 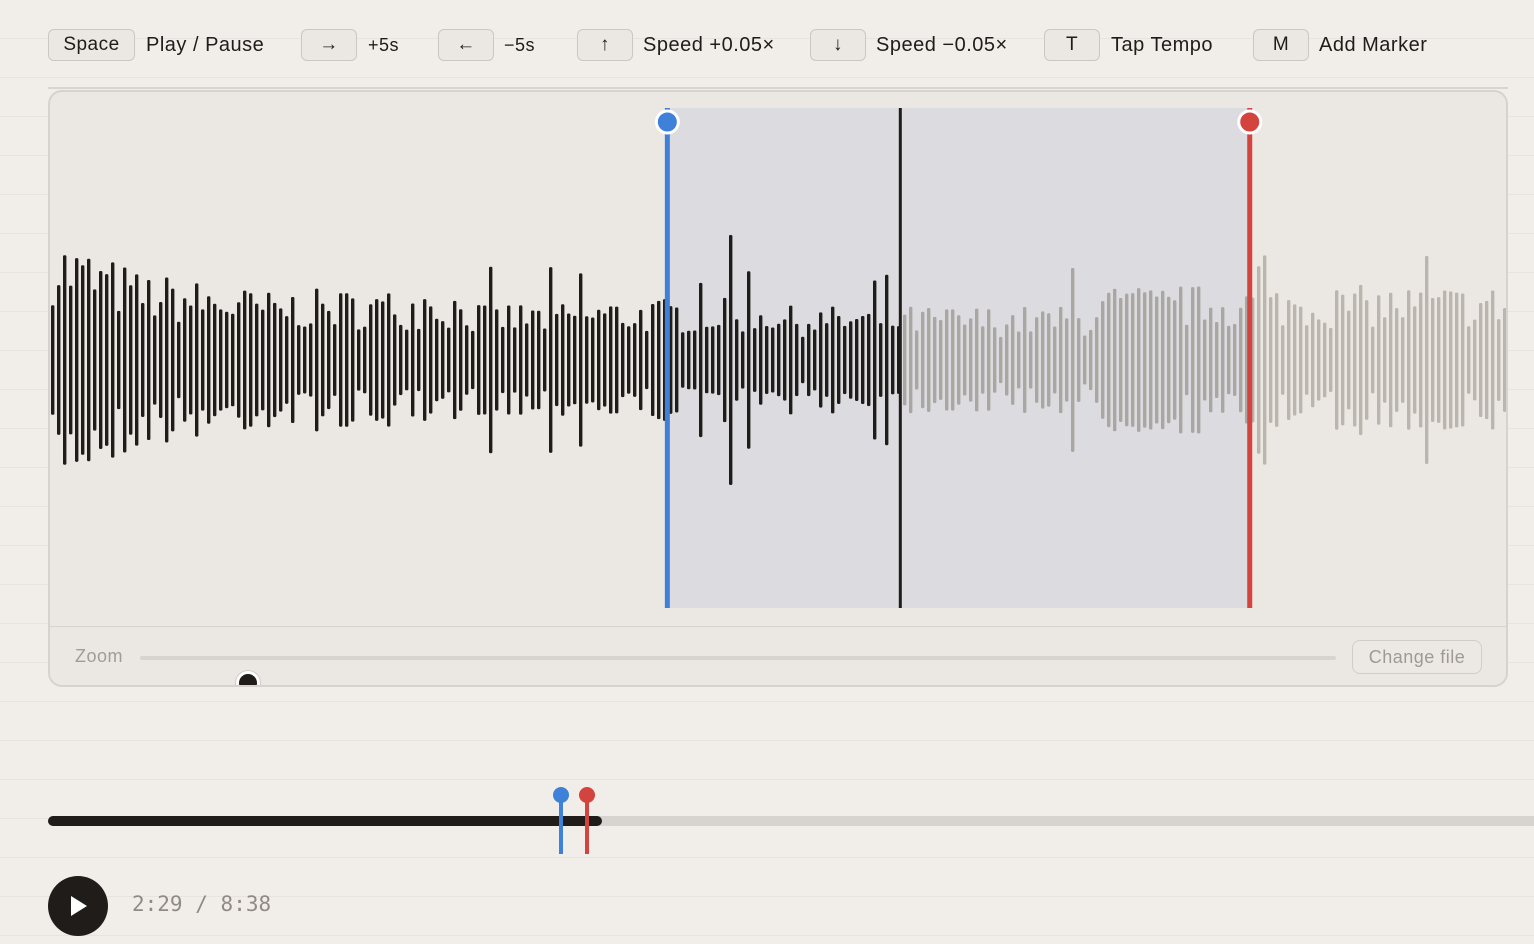 I want to click on play-button, so click(x=78, y=906).